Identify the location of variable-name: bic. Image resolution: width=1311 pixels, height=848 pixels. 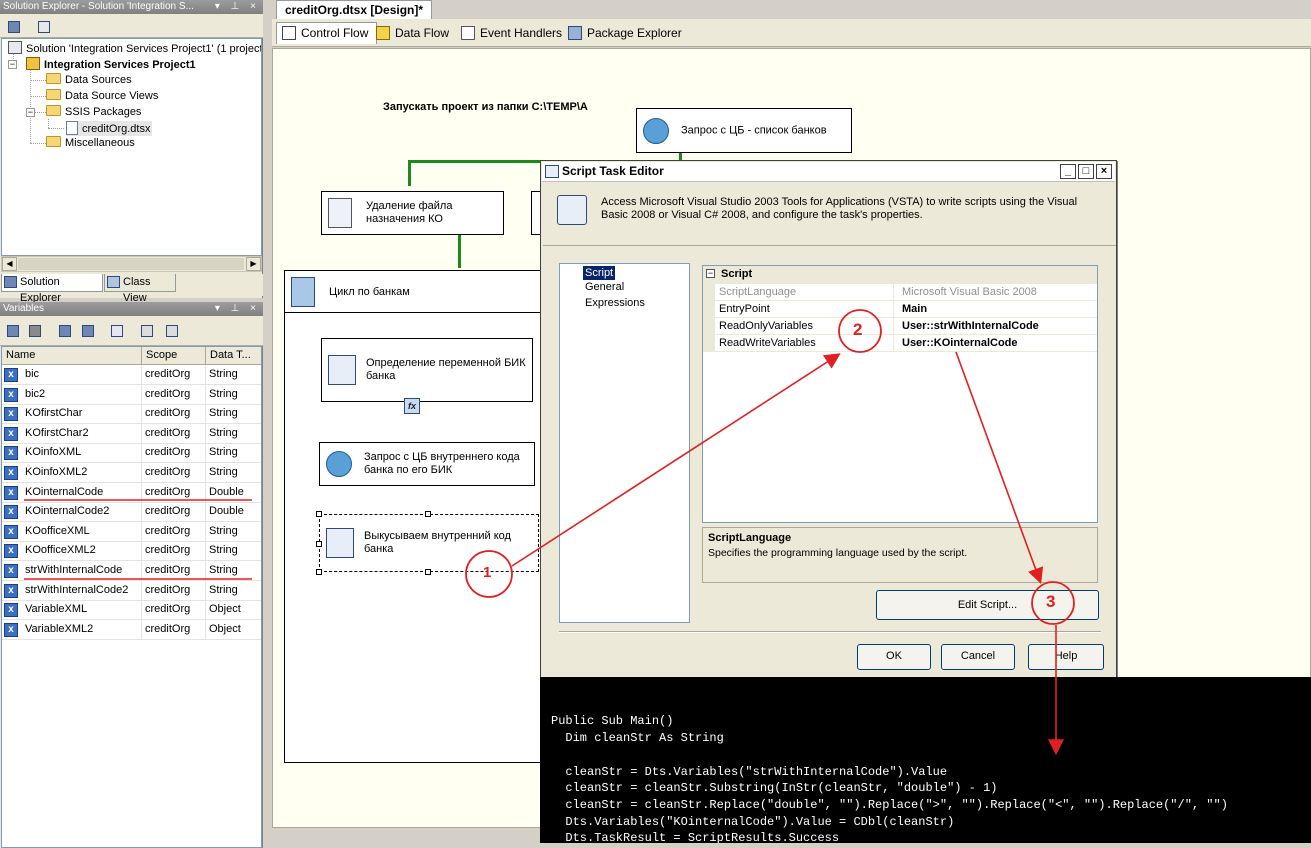
(82, 375).